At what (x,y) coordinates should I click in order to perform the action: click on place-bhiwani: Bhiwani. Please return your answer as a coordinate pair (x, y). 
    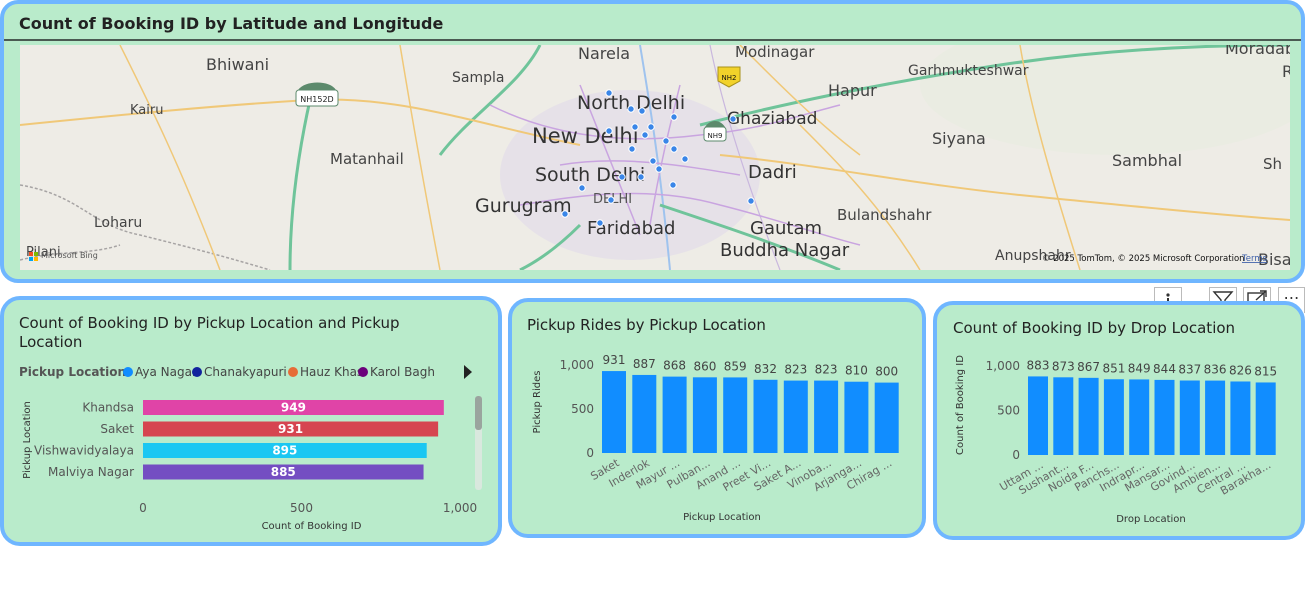
    Looking at the image, I should click on (237, 64).